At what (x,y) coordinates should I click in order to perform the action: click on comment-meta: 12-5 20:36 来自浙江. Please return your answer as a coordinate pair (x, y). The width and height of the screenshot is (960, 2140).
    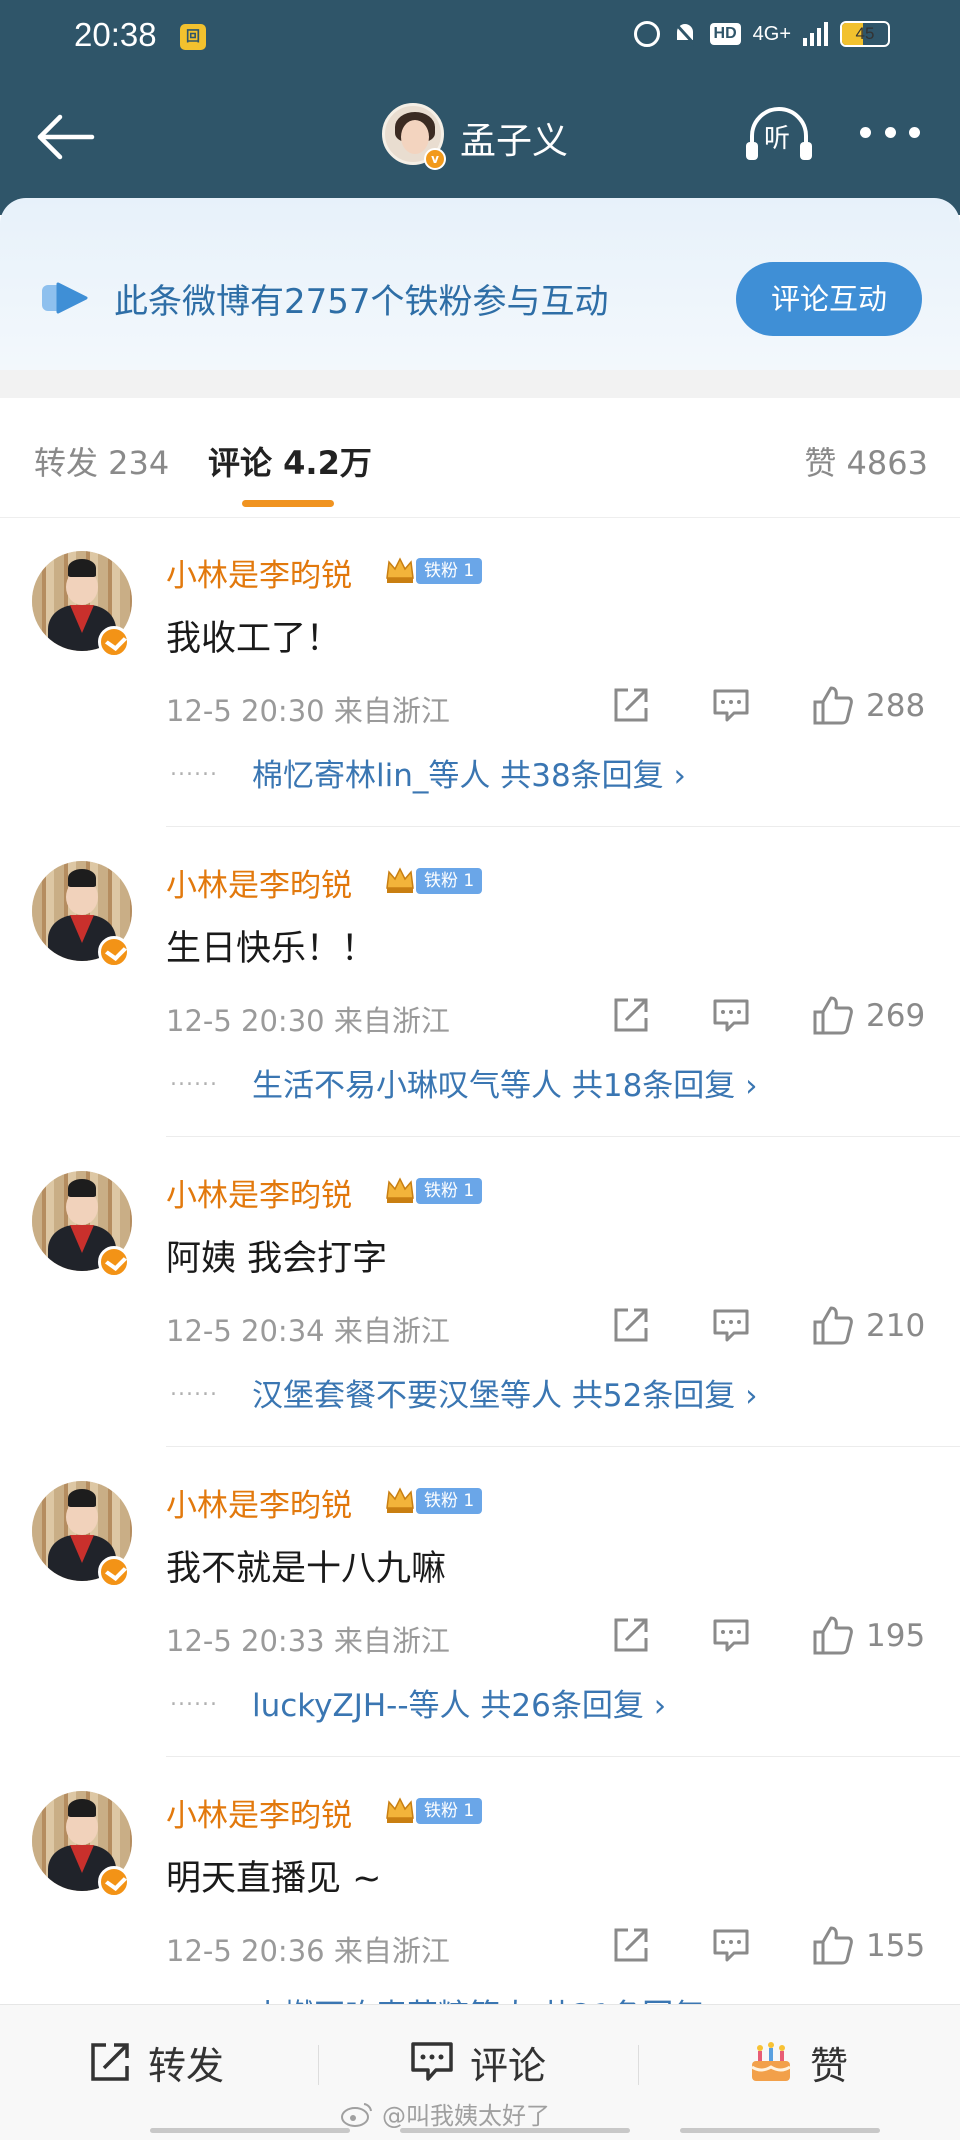
    Looking at the image, I should click on (308, 1951).